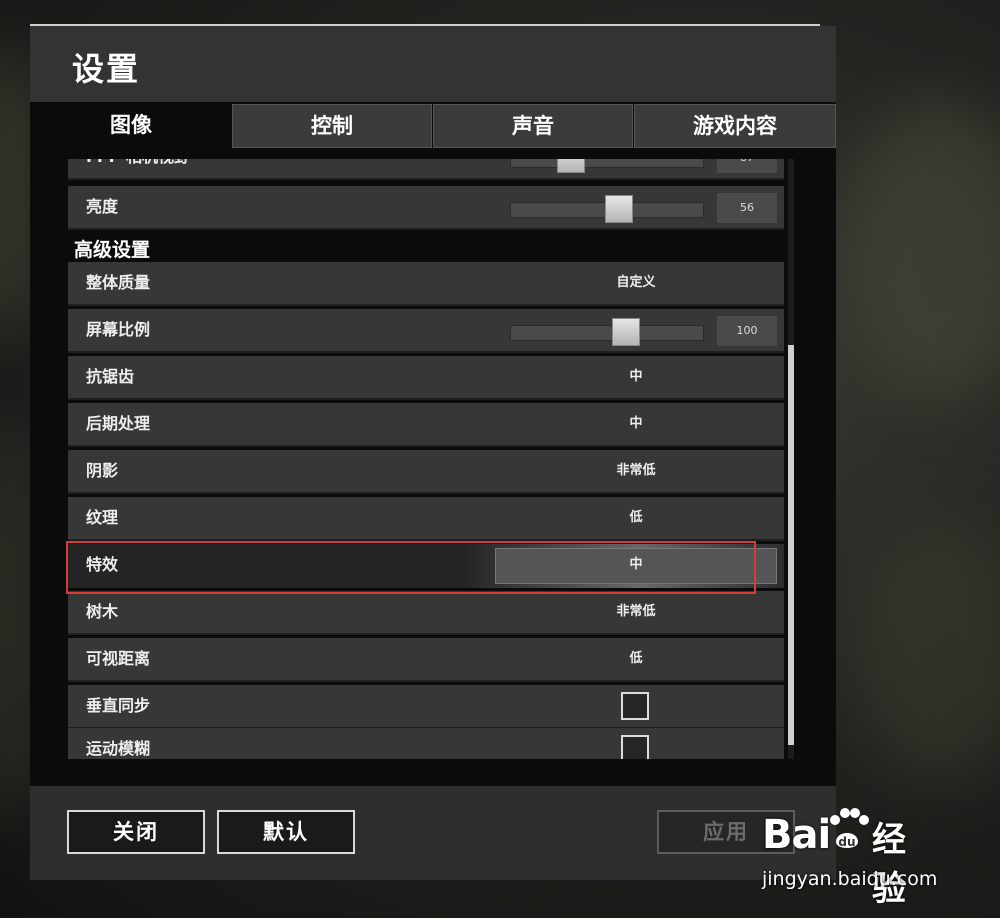 The width and height of the screenshot is (1000, 918). Describe the element at coordinates (426, 331) in the screenshot. I see `setting-row-screen-scale: 屏幕比例 100` at that location.